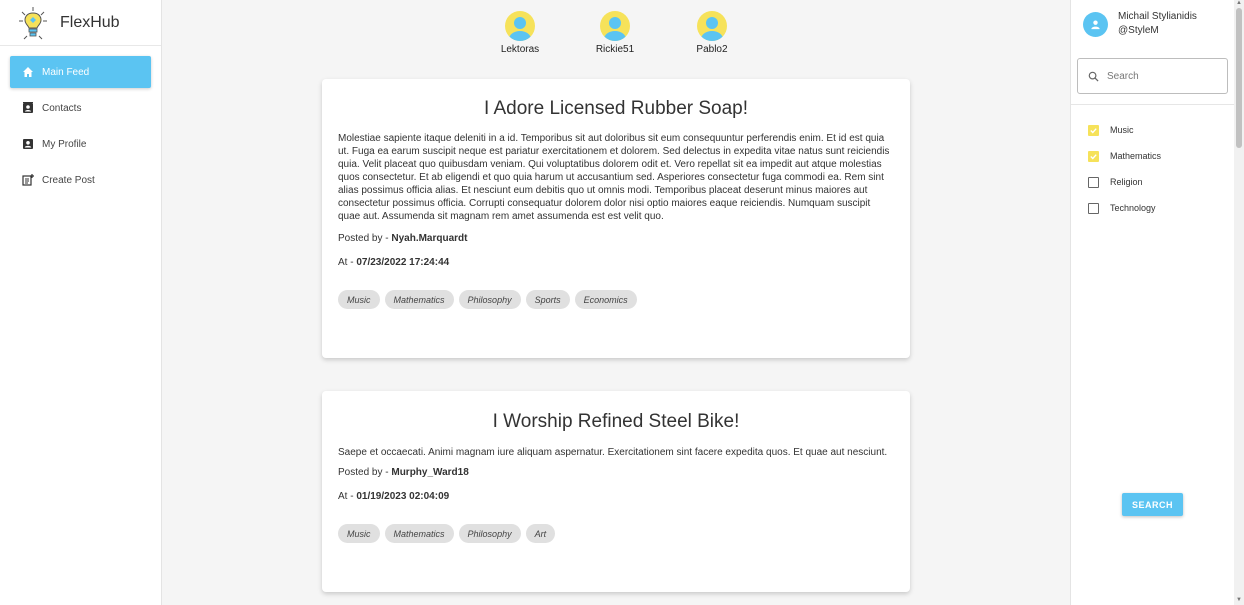 The width and height of the screenshot is (1244, 605). What do you see at coordinates (1093, 76) in the screenshot?
I see `search-icon` at bounding box center [1093, 76].